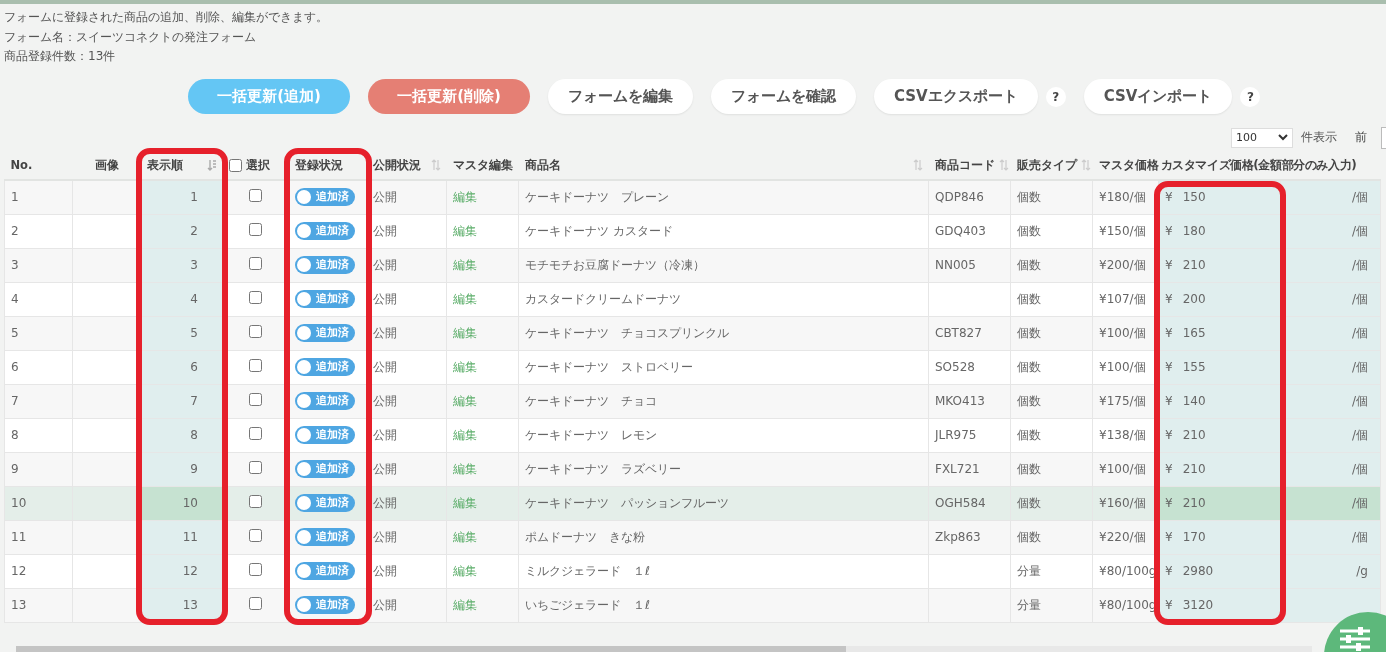 The height and width of the screenshot is (652, 1386). What do you see at coordinates (38, 469) in the screenshot?
I see `table-cell: 9` at bounding box center [38, 469].